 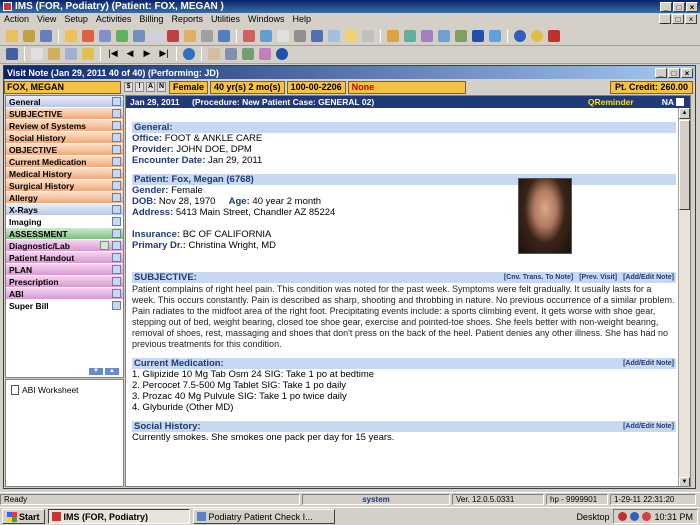 I want to click on nav-item-medical-history: Medical History, so click(x=64, y=174).